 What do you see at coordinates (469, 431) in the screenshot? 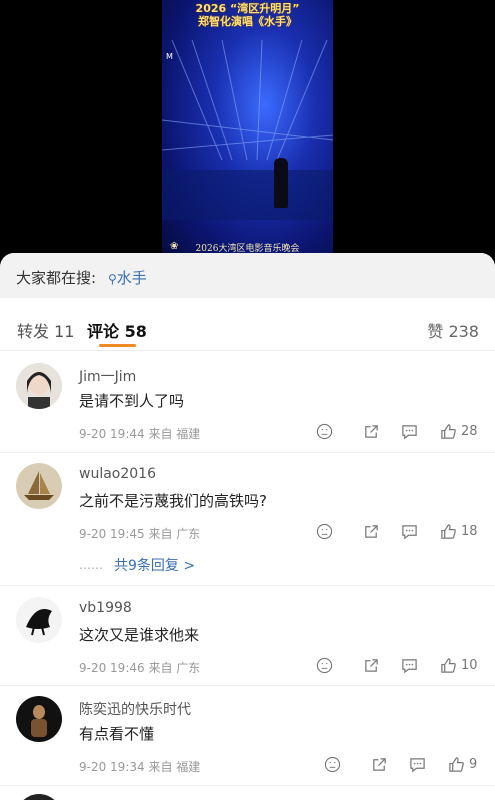
I see `like-count: 28` at bounding box center [469, 431].